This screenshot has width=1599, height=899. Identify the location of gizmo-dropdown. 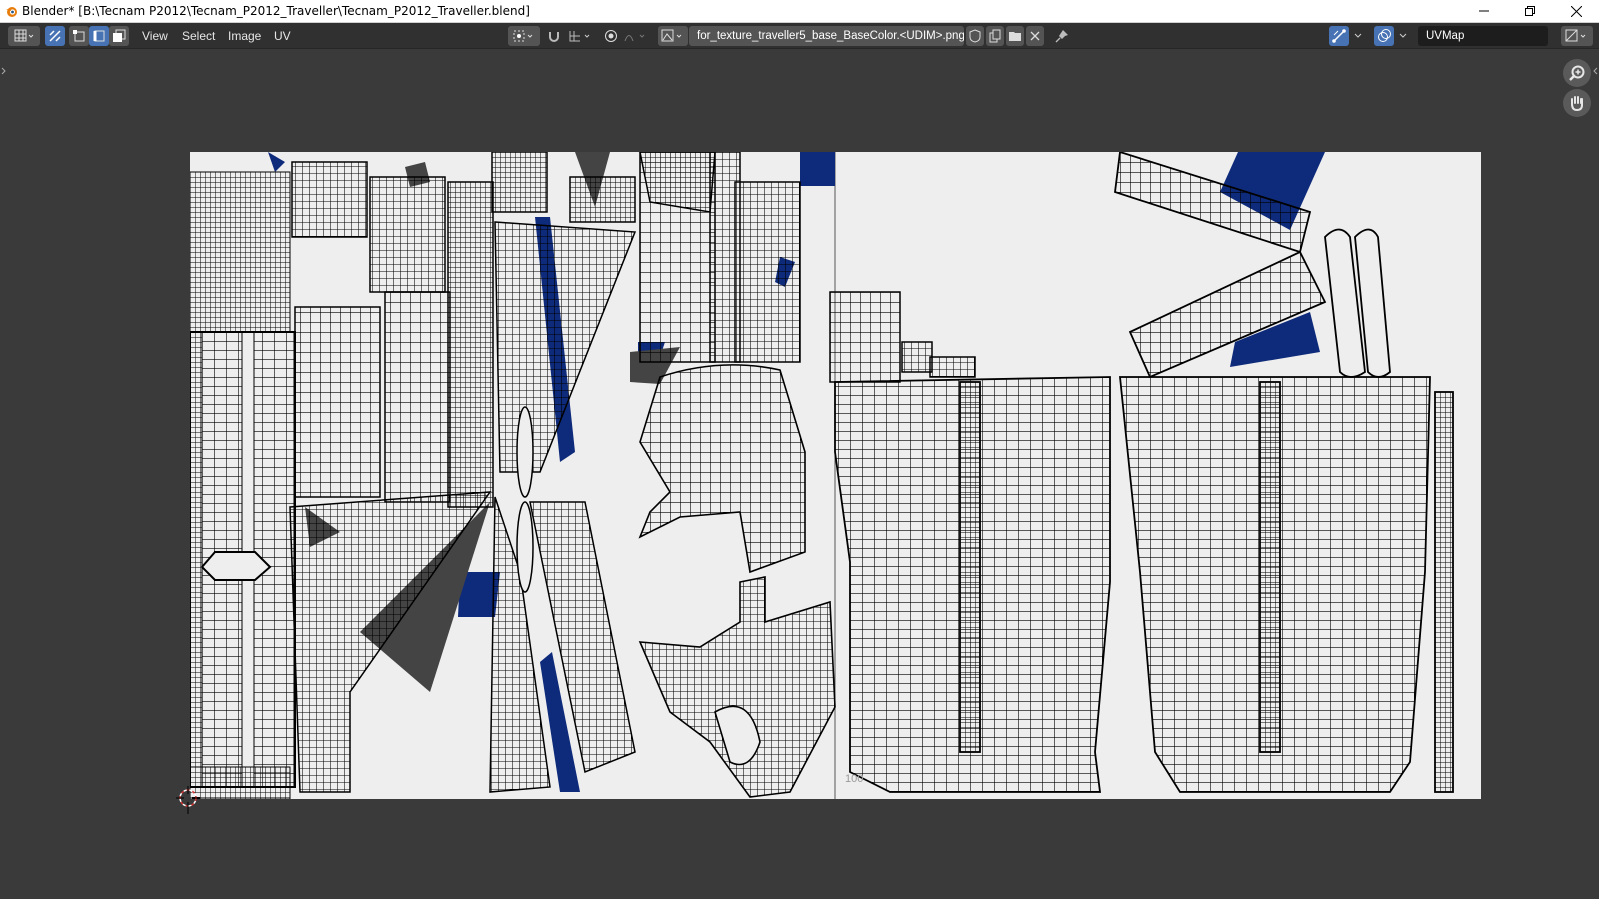
(1358, 36).